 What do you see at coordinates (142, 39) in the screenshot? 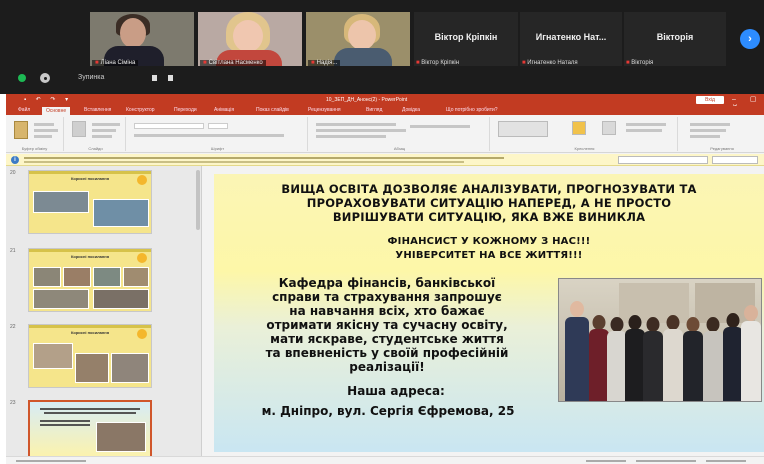
I see `participant-video-1: ■ Ліана Сіміна` at bounding box center [142, 39].